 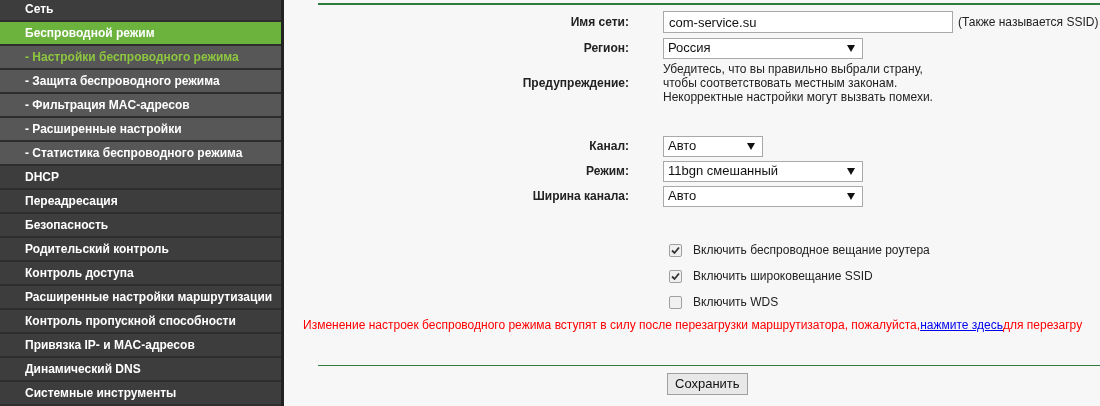 I want to click on ssid-hint: (Также называется SSID), so click(x=1028, y=22).